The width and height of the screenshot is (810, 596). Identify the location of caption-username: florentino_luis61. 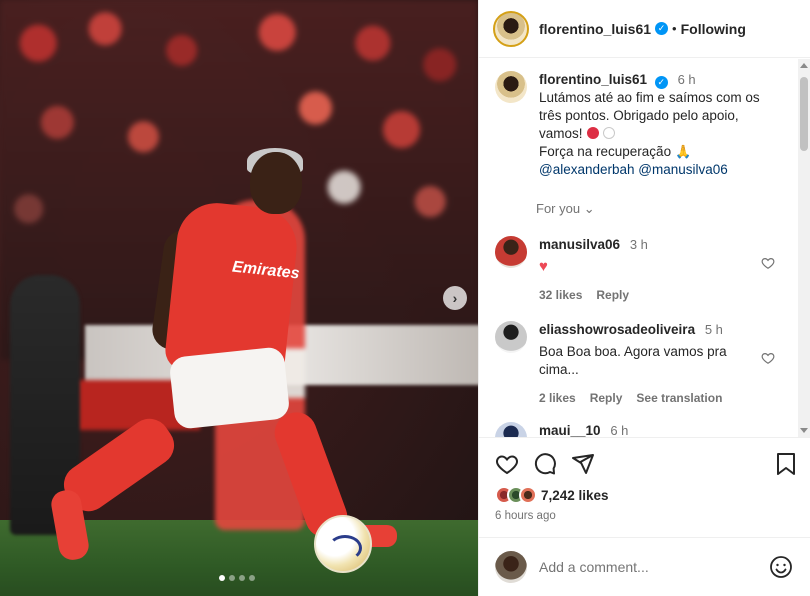
(593, 79).